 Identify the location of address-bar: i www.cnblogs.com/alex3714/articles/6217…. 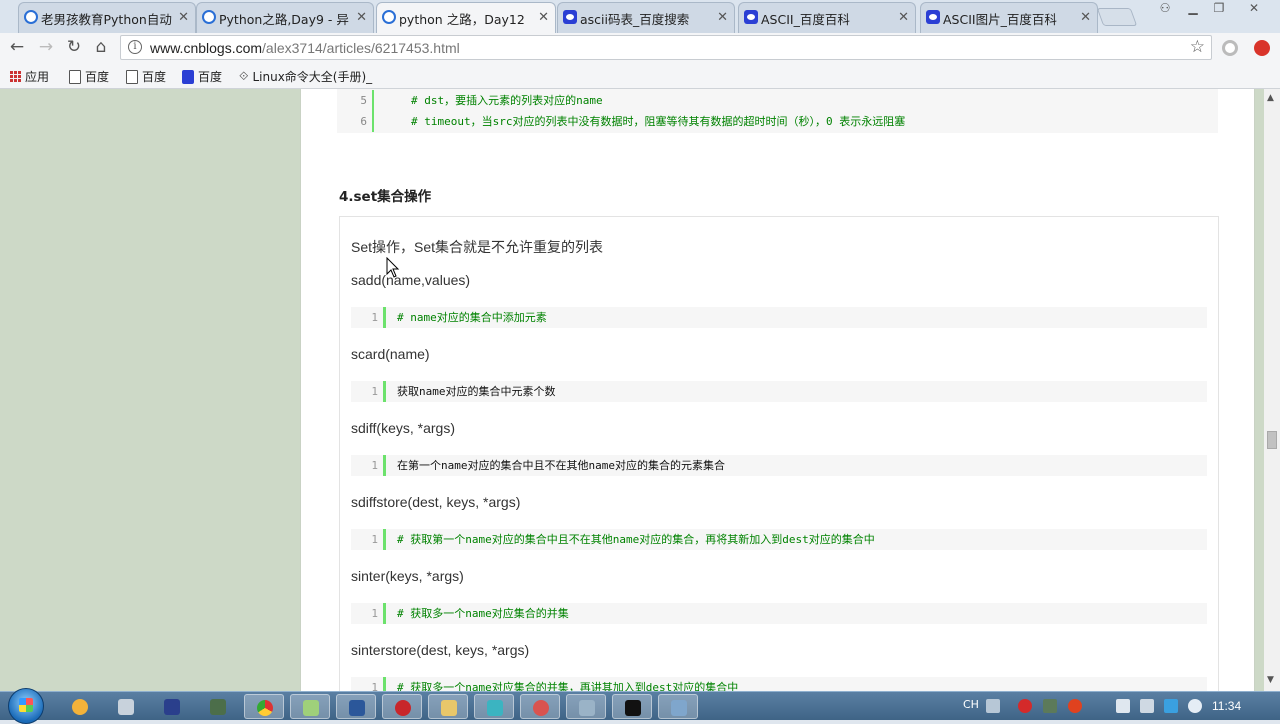
(666, 47).